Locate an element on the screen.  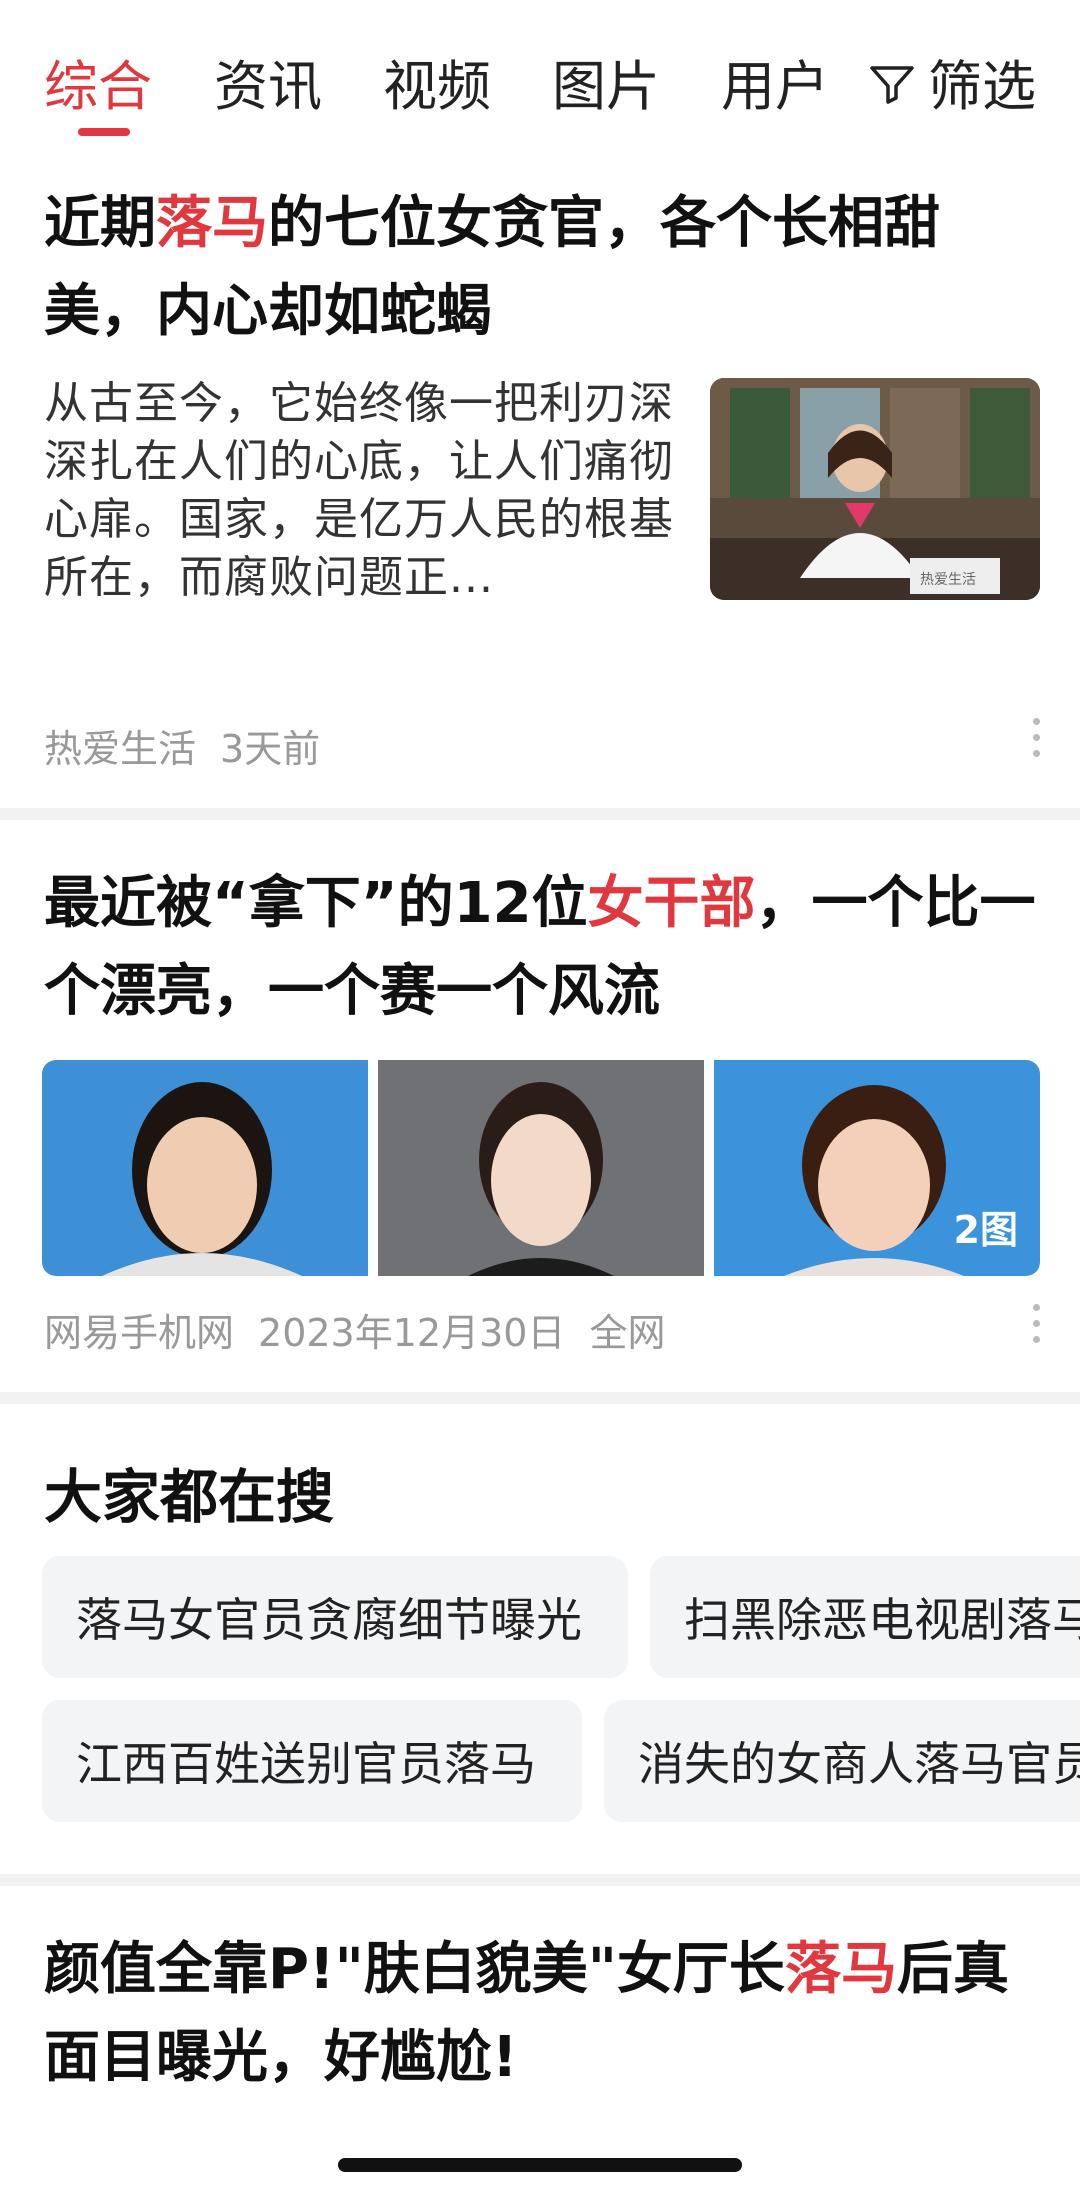
image-count-badge: 2图 is located at coordinates (985, 1230).